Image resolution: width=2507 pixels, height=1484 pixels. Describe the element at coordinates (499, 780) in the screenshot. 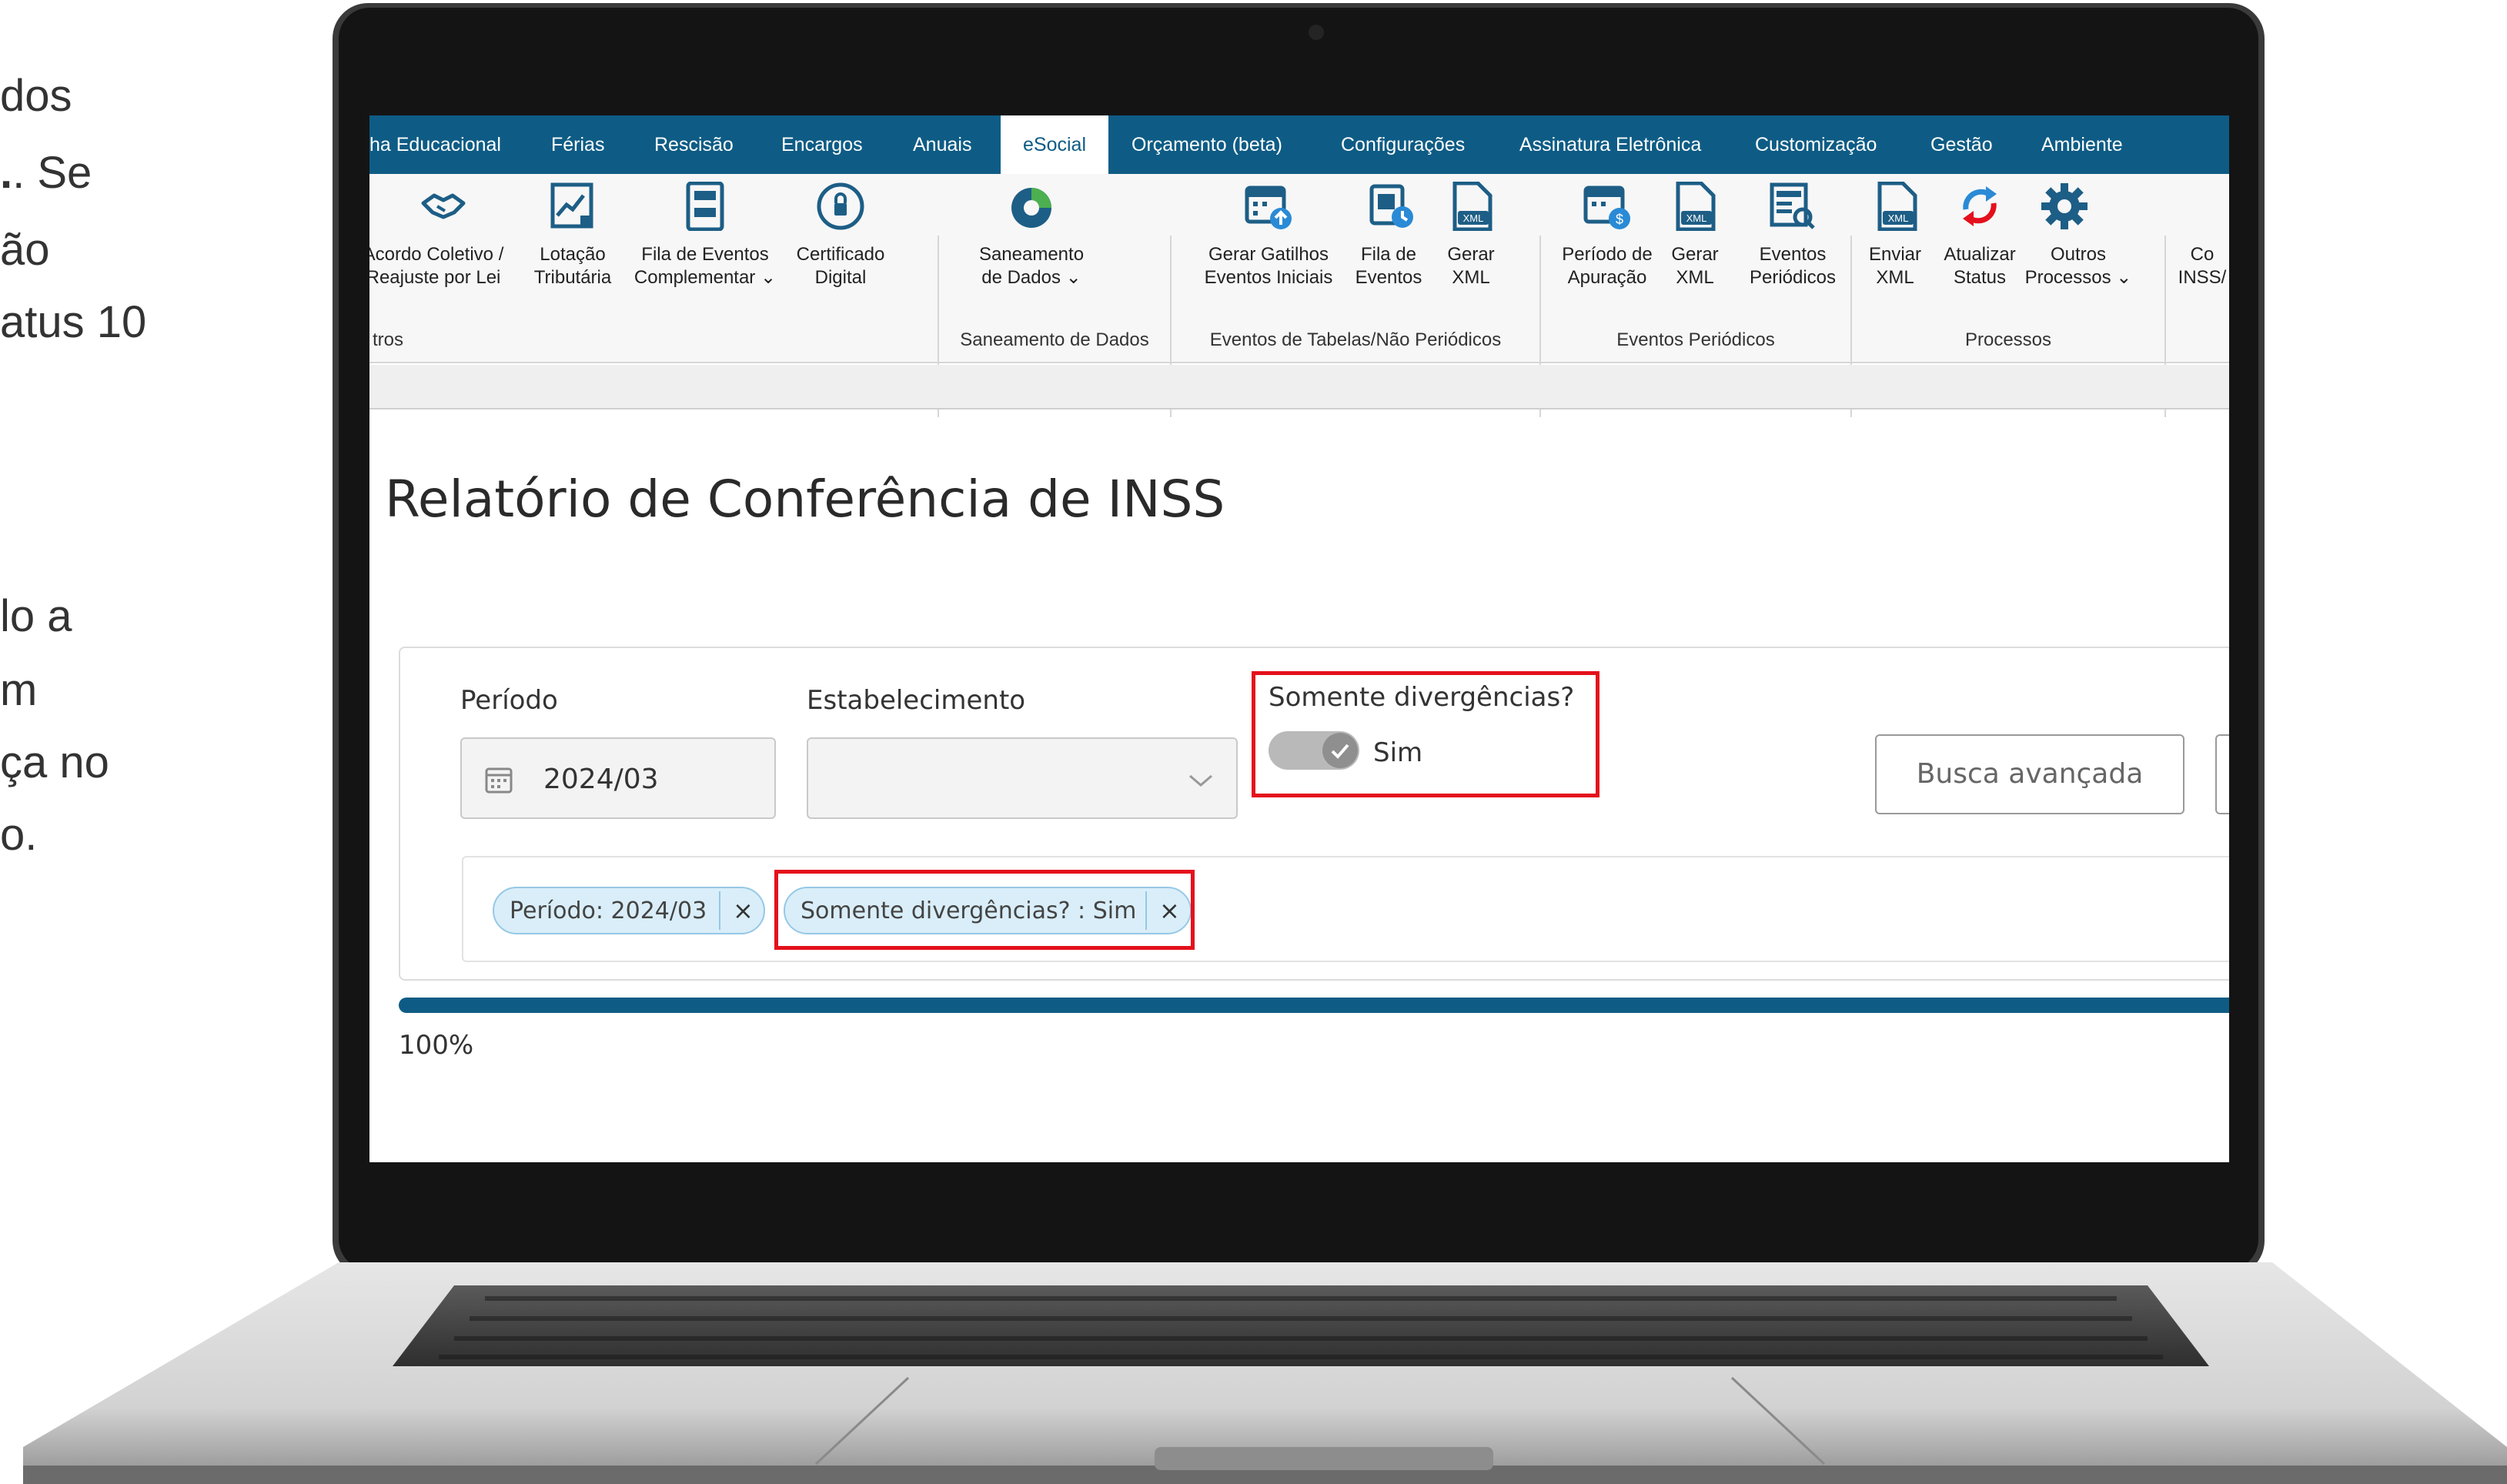

I see `calendar-icon` at that location.